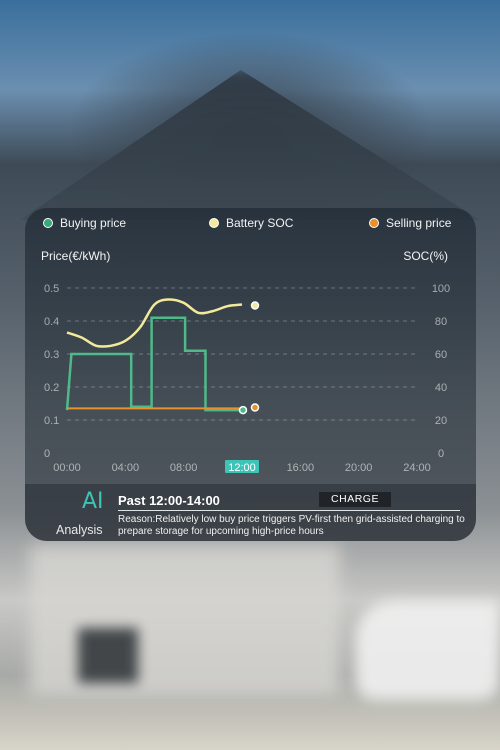 The height and width of the screenshot is (750, 500). Describe the element at coordinates (441, 421) in the screenshot. I see `y-right-tick-label: 20` at that location.